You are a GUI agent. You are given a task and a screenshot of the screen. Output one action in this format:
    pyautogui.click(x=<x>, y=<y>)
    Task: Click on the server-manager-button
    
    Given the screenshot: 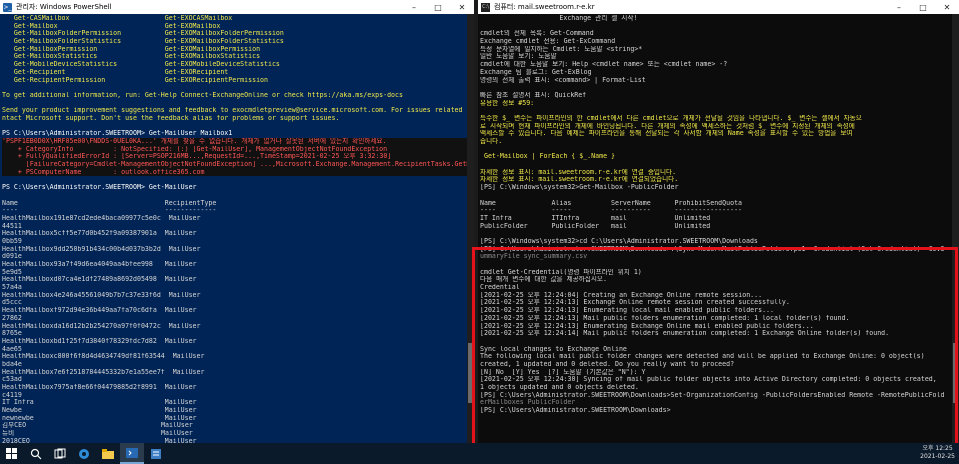 What is the action you would take?
    pyautogui.click(x=156, y=453)
    